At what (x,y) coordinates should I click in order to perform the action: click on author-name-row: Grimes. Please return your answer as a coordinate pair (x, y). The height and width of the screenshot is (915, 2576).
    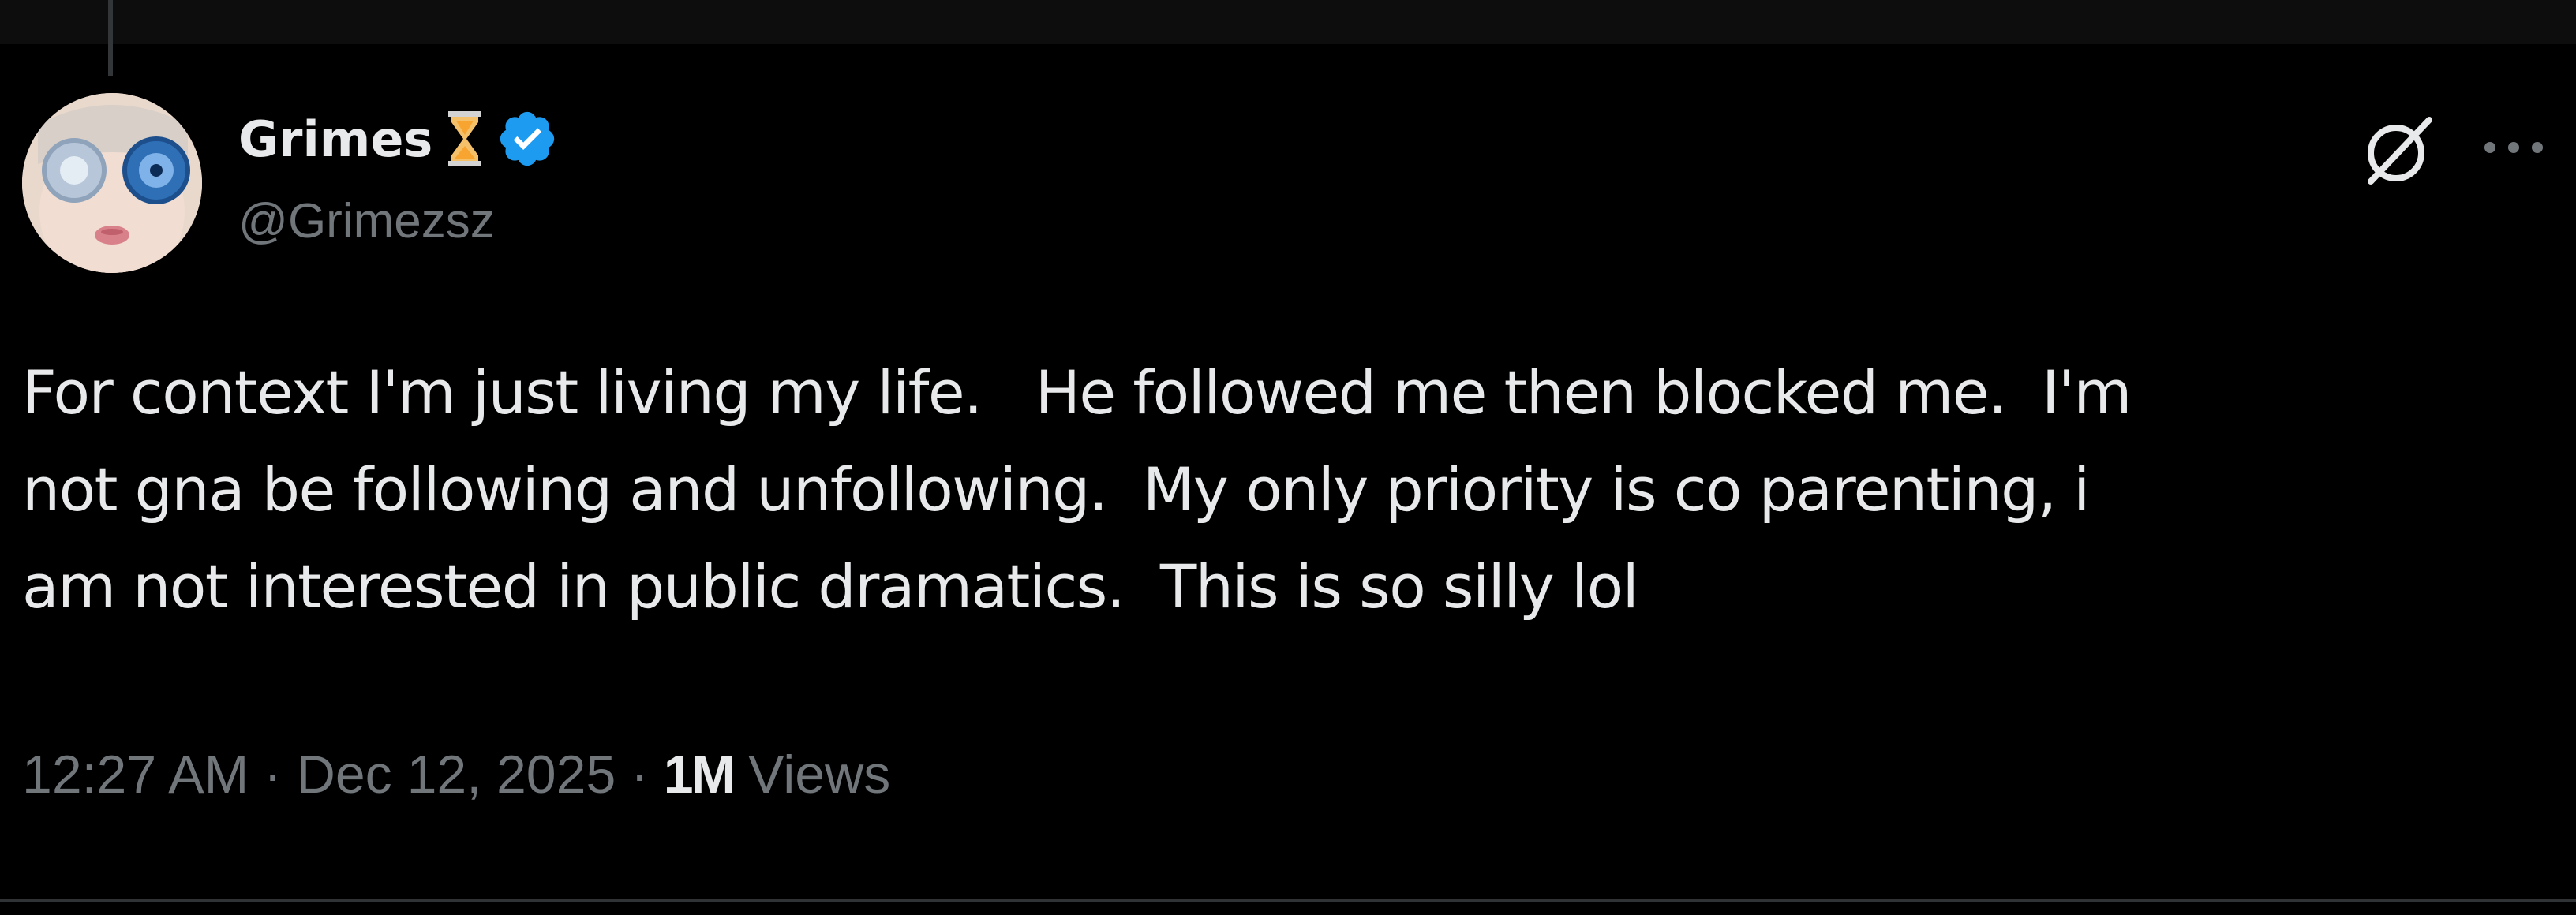
    Looking at the image, I should click on (398, 139).